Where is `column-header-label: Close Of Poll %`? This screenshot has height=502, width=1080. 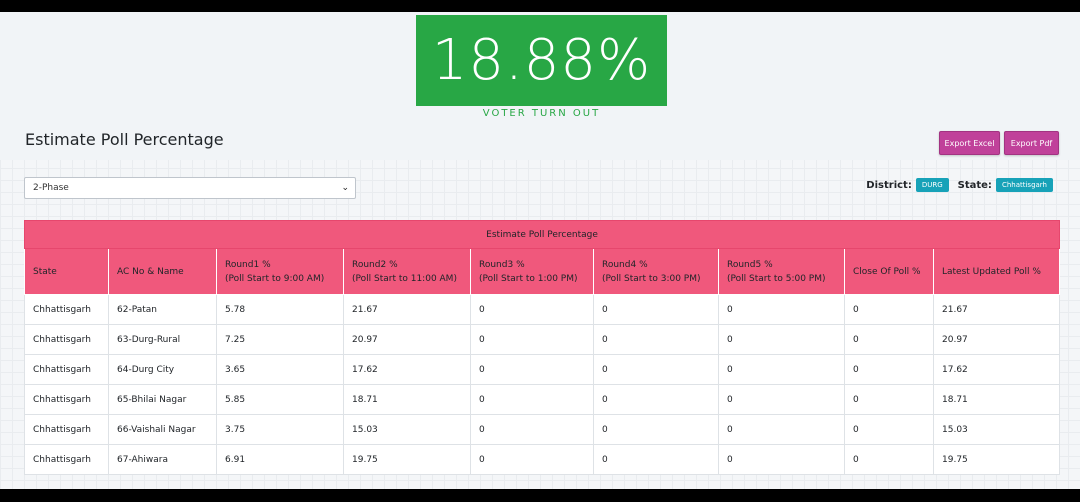 column-header-label: Close Of Poll % is located at coordinates (887, 271).